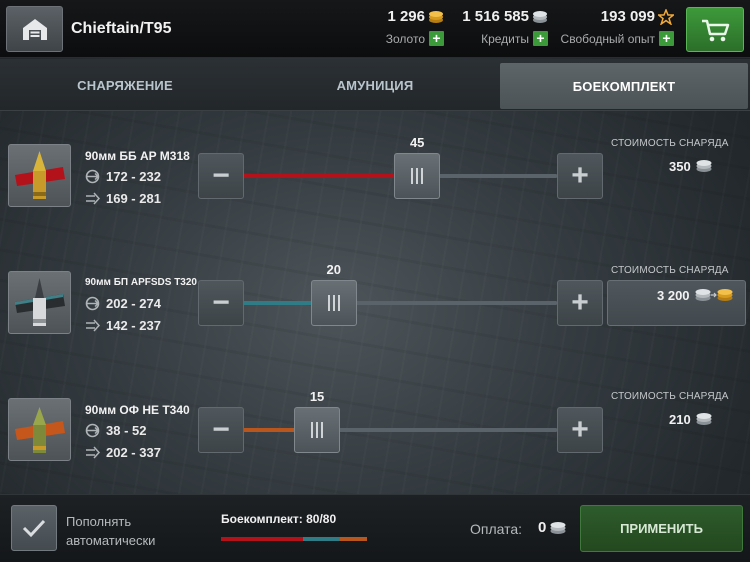 This screenshot has height=562, width=750. Describe the element at coordinates (110, 531) in the screenshot. I see `auto-refill-label: Пополнять автоматически` at that location.